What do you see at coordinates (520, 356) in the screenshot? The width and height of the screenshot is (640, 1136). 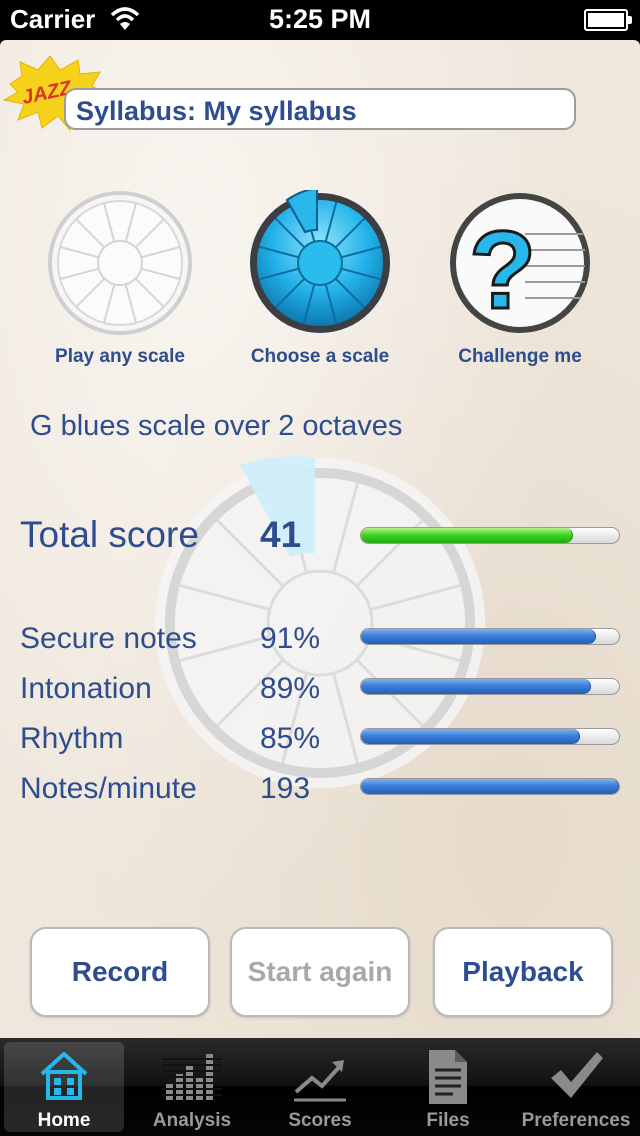 I see `challenge-me-label: Challenge me` at bounding box center [520, 356].